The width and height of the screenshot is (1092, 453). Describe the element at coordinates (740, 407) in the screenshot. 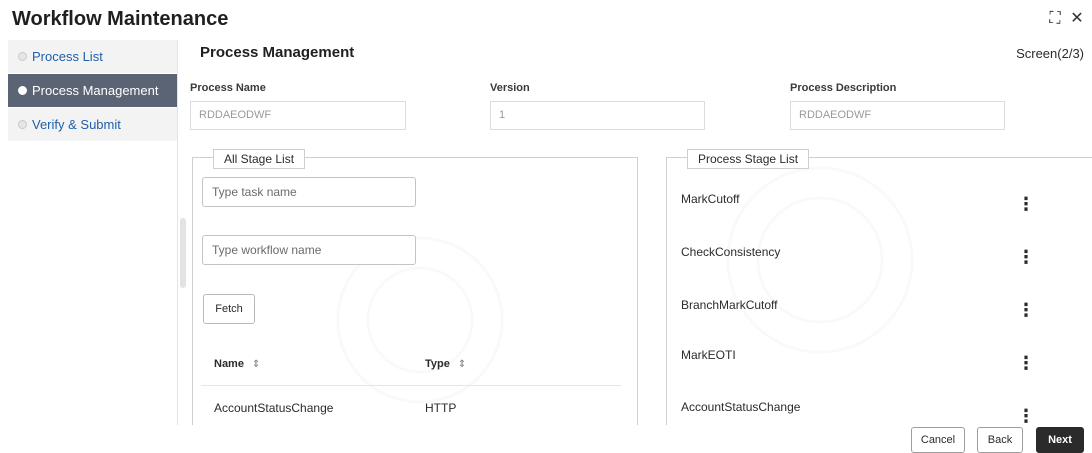

I see `stage-item: AccountStatusChange` at that location.